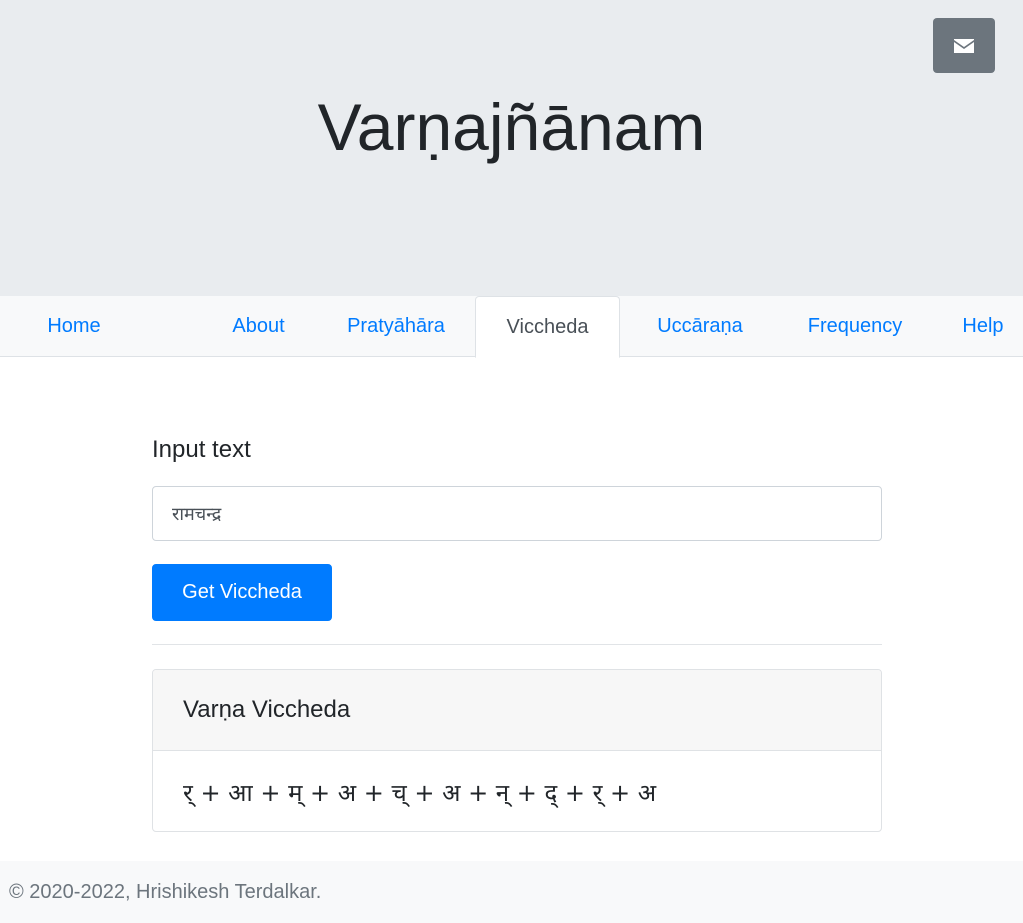 The height and width of the screenshot is (923, 1023). What do you see at coordinates (511, 892) in the screenshot?
I see `footer: © 2020-2022, Hrishikesh Terdalkar.` at bounding box center [511, 892].